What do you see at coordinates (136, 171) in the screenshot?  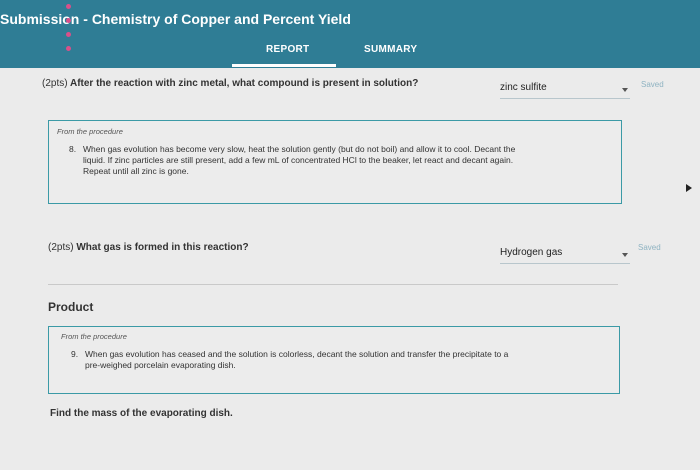 I see `step-line: Repeat until all zinc is gone.` at bounding box center [136, 171].